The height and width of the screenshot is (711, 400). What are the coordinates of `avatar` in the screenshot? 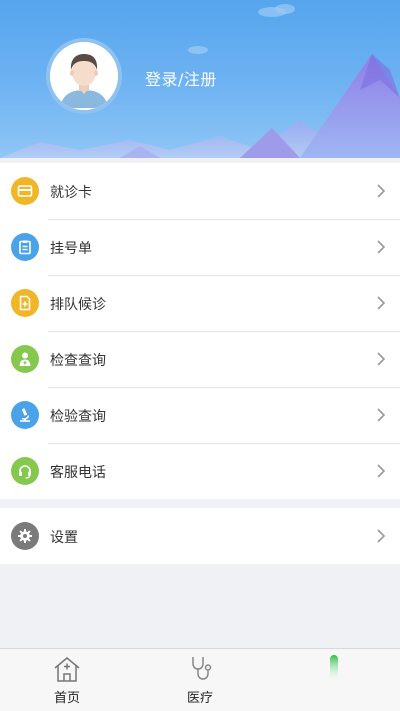 It's located at (84, 76).